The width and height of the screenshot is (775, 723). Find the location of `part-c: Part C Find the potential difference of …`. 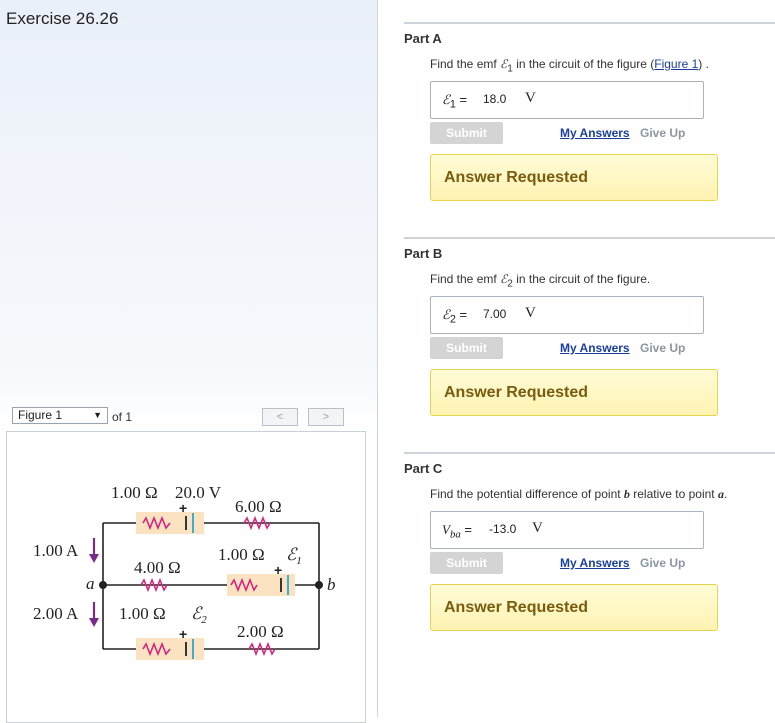

part-c: Part C Find the potential difference of … is located at coordinates (589, 552).